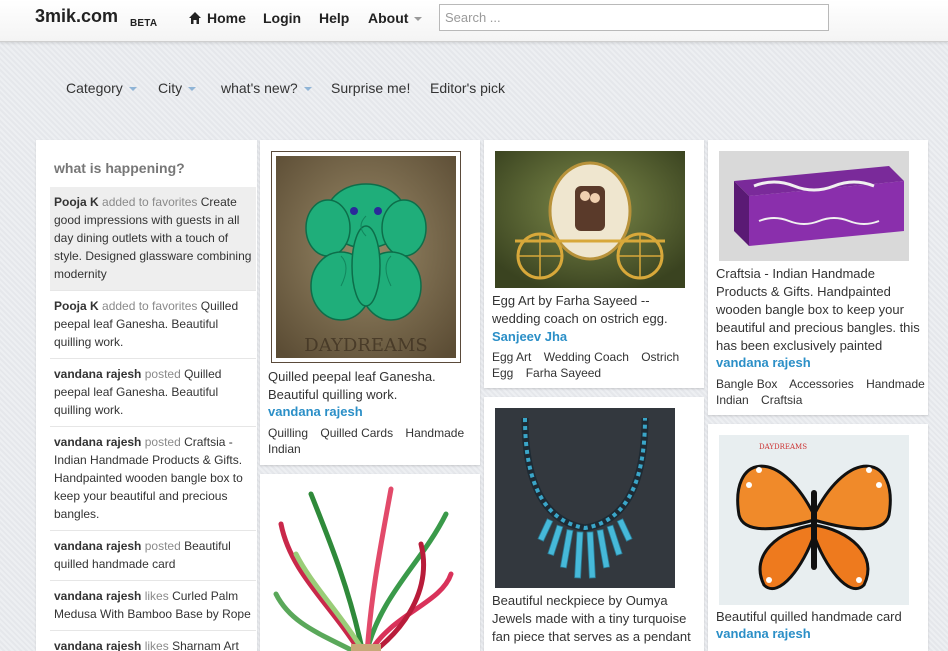  I want to click on tag-link: Egg Art, so click(511, 357).